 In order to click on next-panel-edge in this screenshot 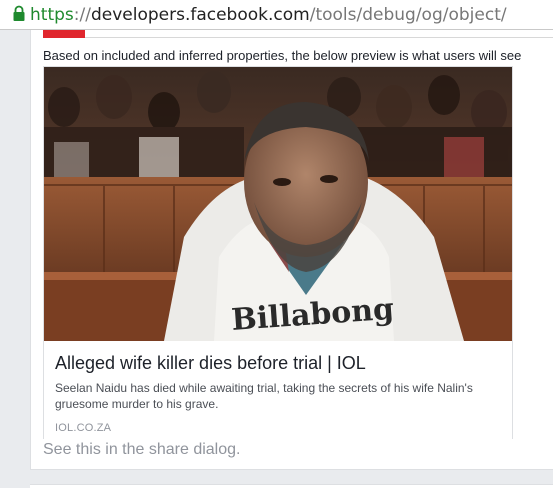, I will do `click(291, 486)`.